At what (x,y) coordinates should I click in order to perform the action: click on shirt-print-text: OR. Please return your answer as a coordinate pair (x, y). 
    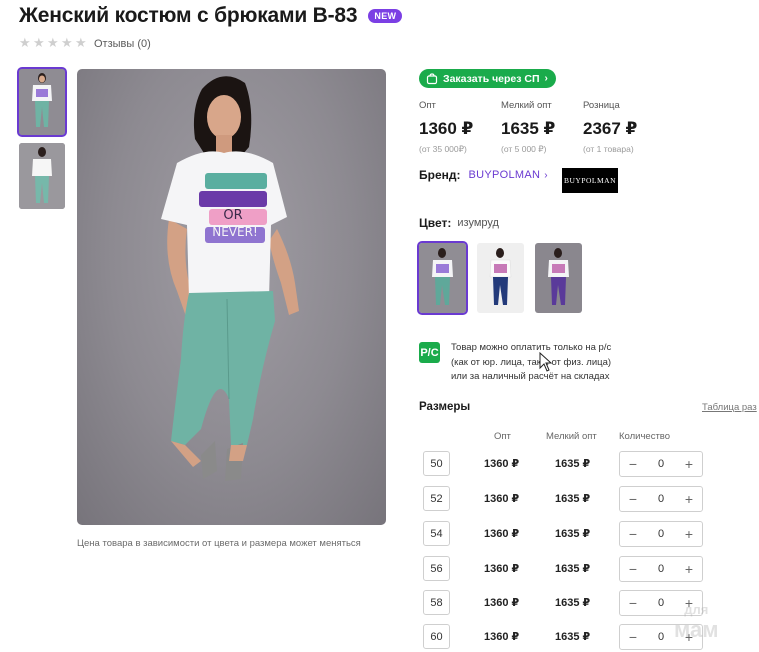
    Looking at the image, I should click on (232, 215).